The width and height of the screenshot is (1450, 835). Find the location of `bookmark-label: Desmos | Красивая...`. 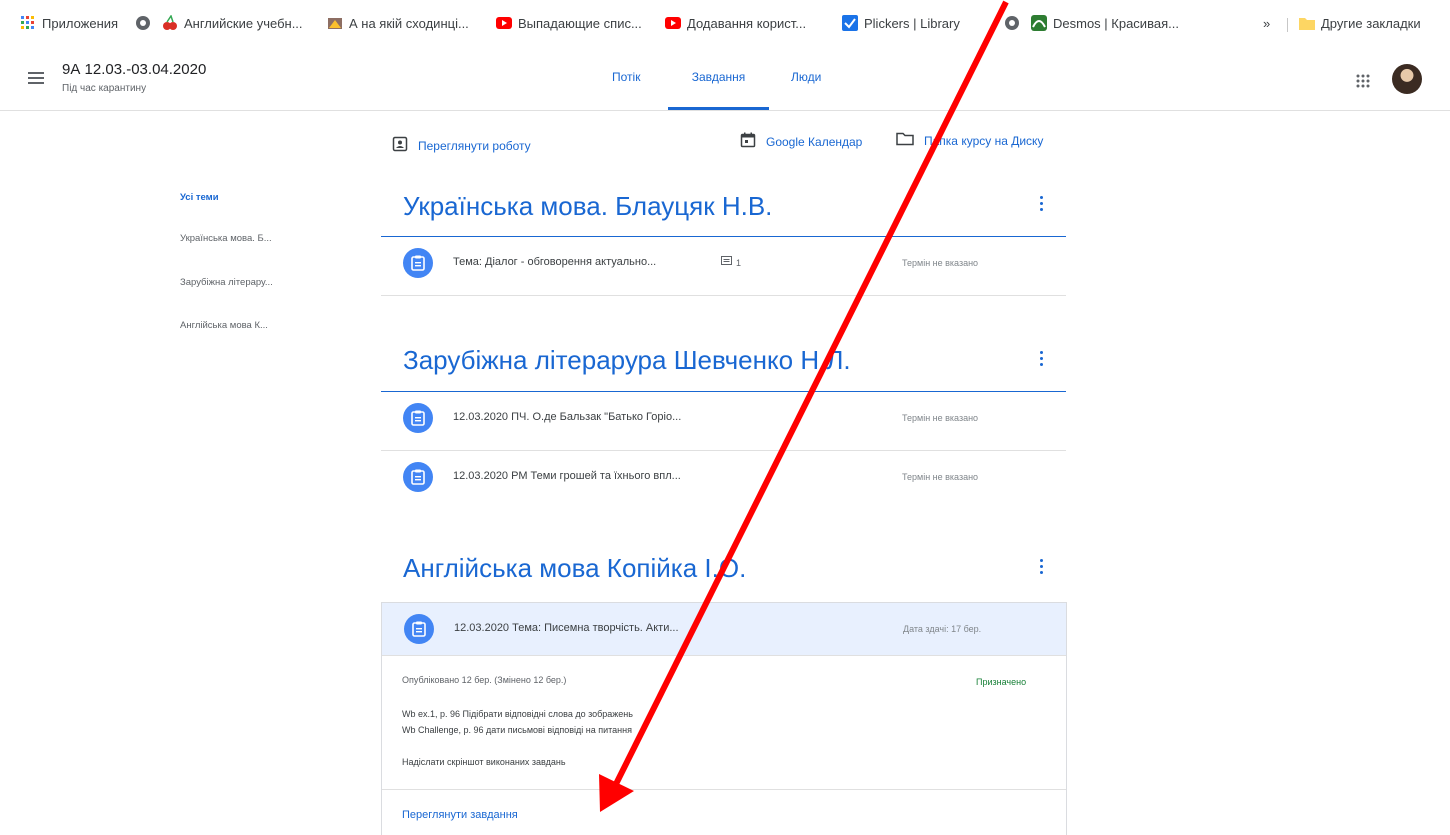

bookmark-label: Desmos | Красивая... is located at coordinates (1116, 23).